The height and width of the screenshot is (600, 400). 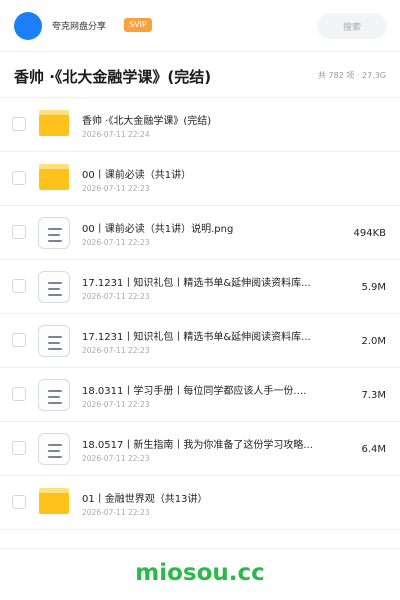 I want to click on item-date: 2026-07-11 22:24, so click(x=116, y=134).